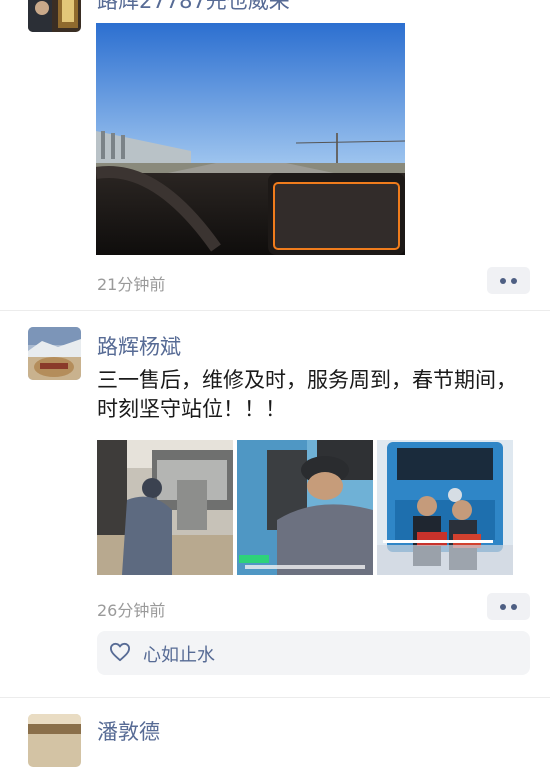  Describe the element at coordinates (54, 16) in the screenshot. I see `post1-avatar` at that location.